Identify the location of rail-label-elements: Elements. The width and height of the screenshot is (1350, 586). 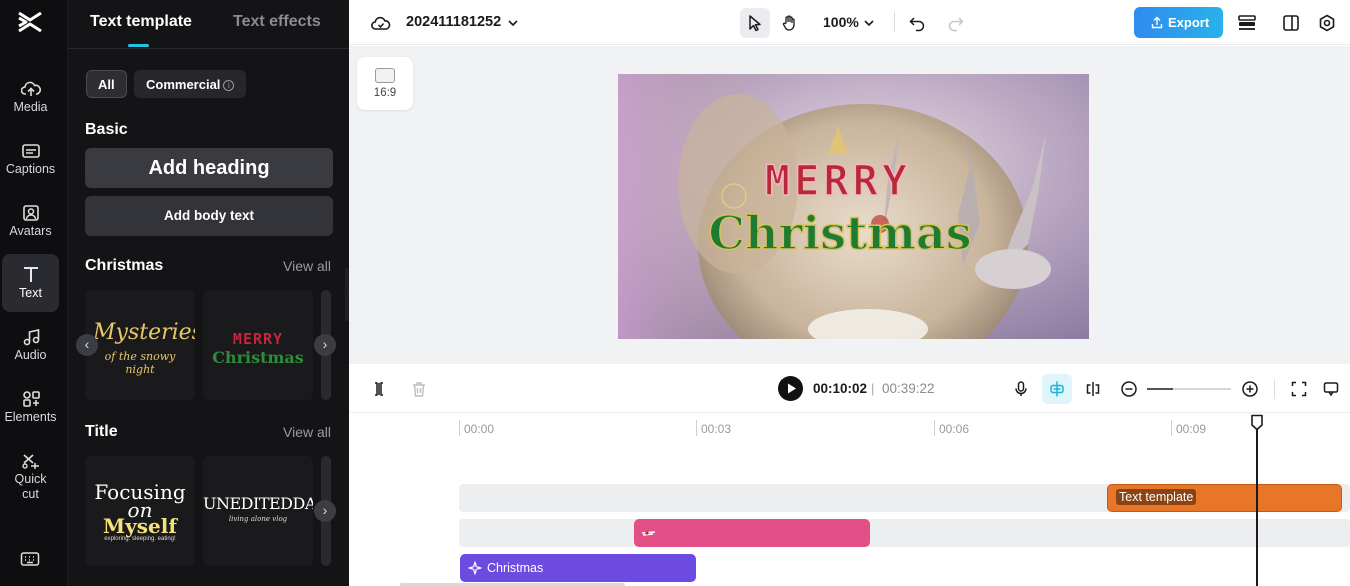
(30, 417).